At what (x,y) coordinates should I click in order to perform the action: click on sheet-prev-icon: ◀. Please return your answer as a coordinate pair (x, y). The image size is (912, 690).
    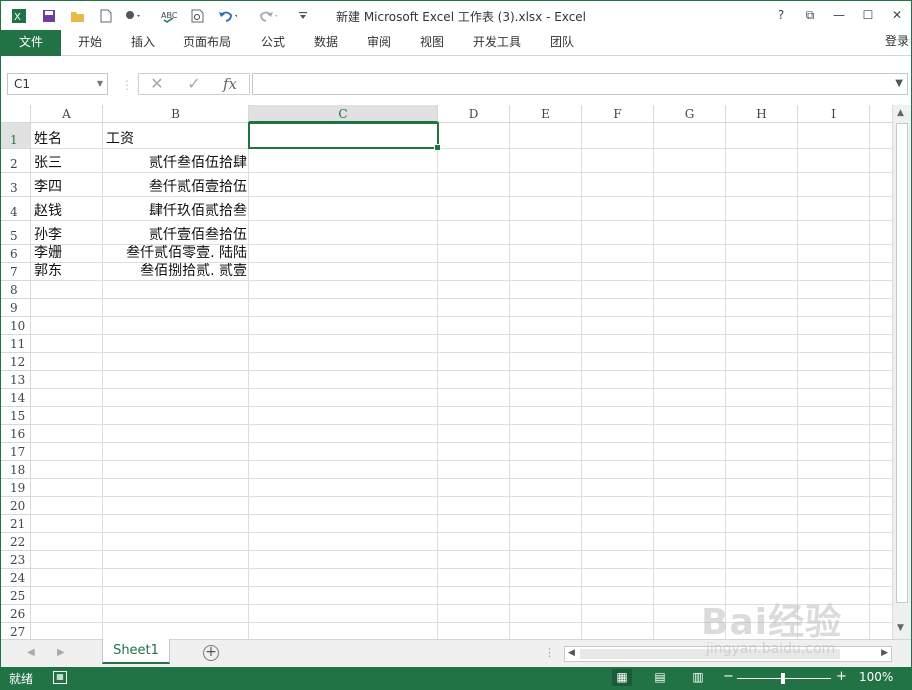
    Looking at the image, I should click on (31, 652).